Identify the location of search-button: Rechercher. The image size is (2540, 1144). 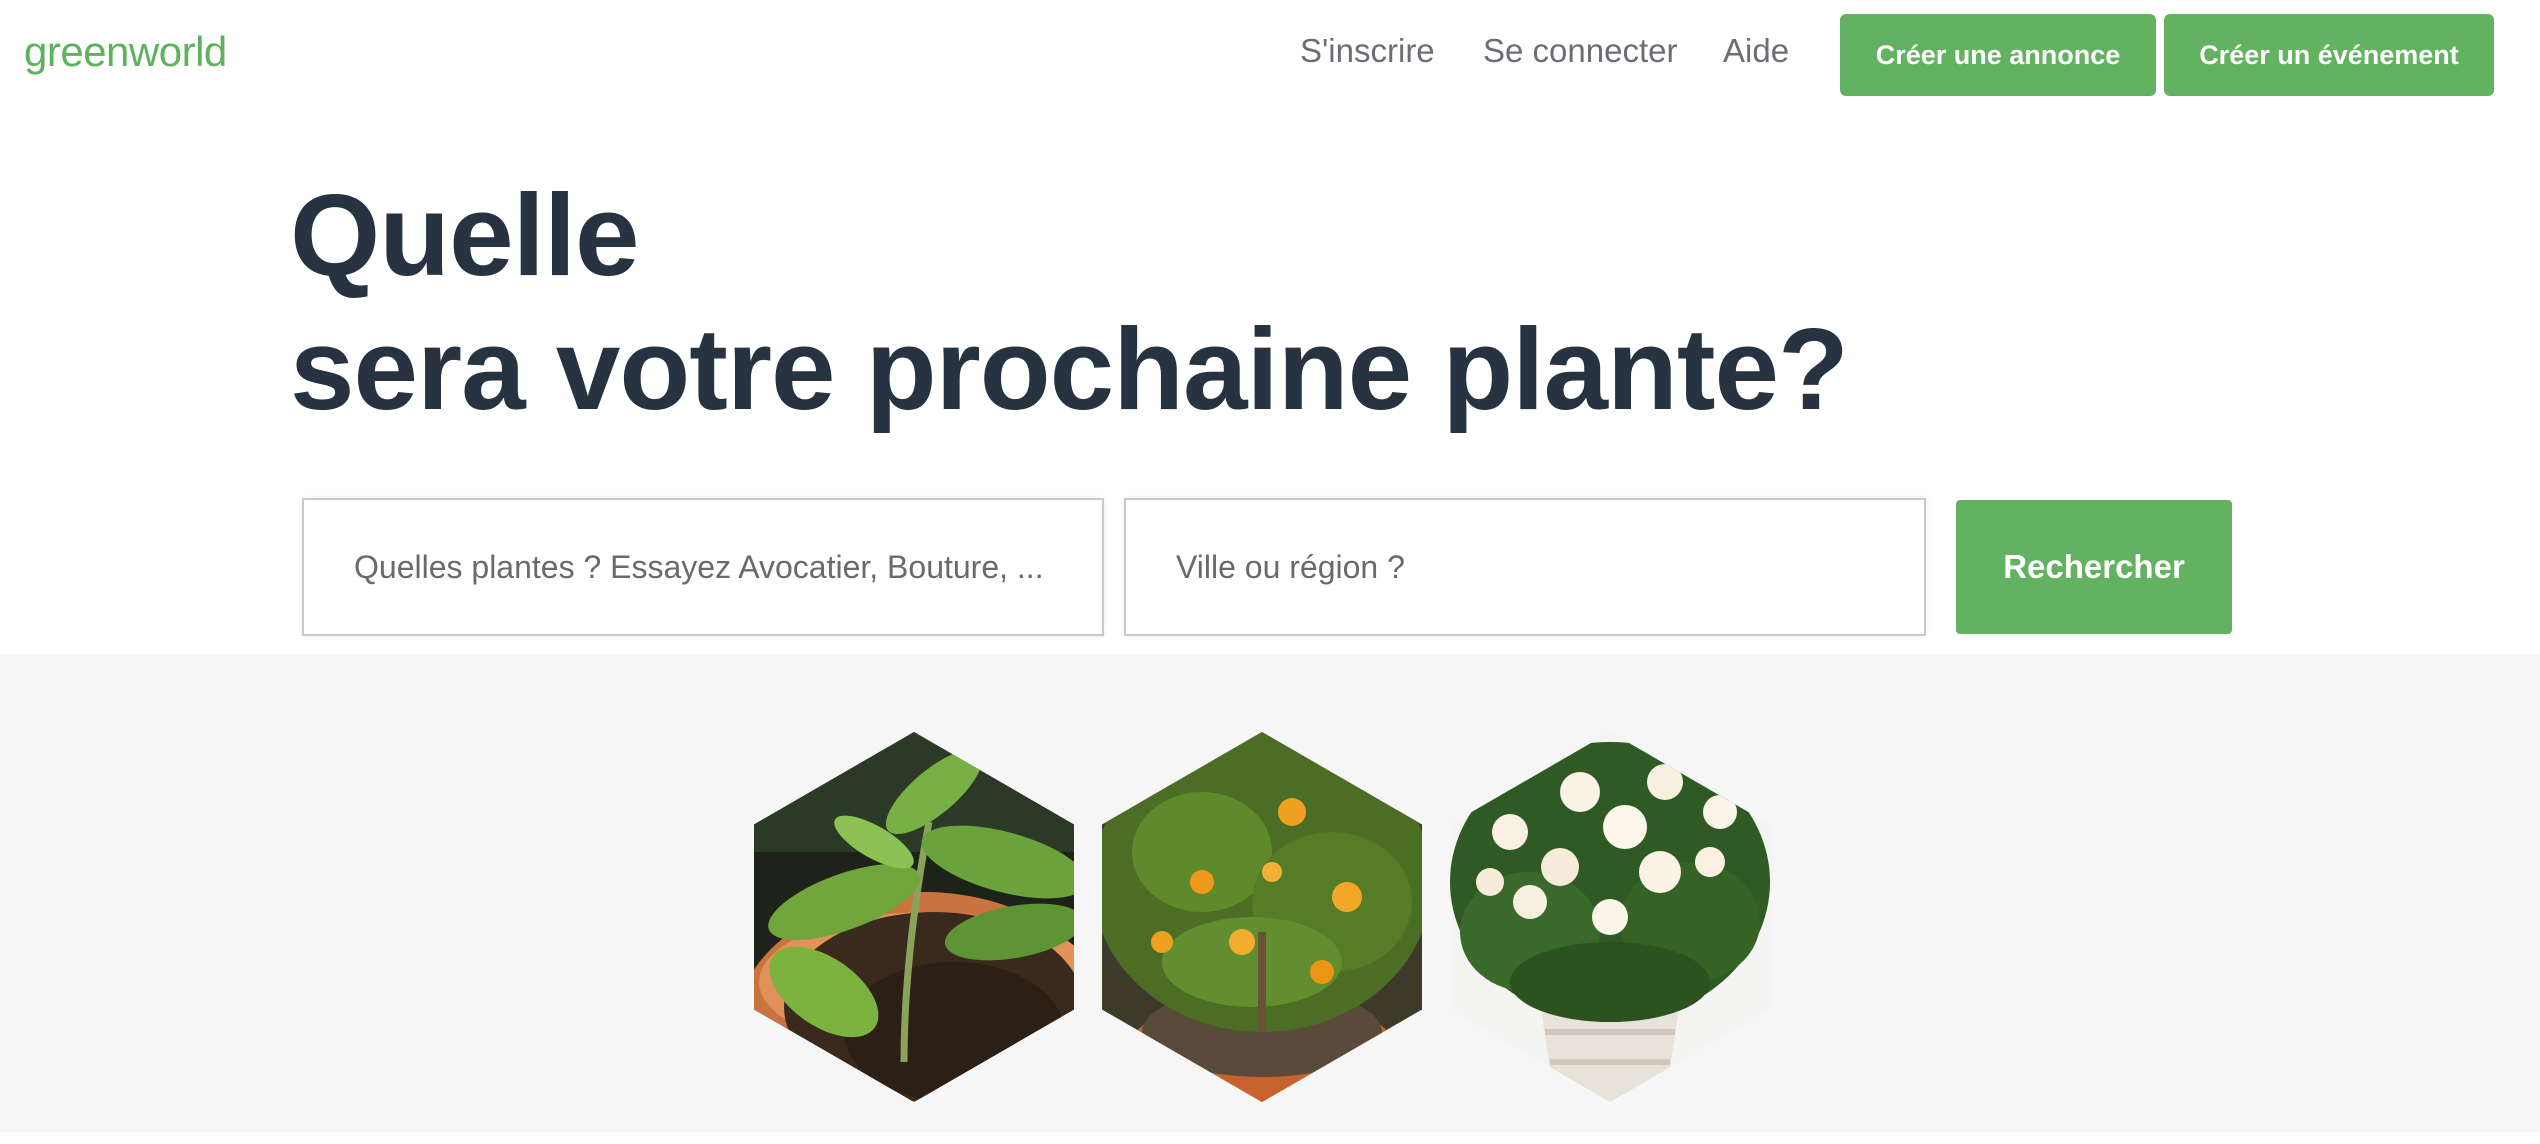
(2094, 567).